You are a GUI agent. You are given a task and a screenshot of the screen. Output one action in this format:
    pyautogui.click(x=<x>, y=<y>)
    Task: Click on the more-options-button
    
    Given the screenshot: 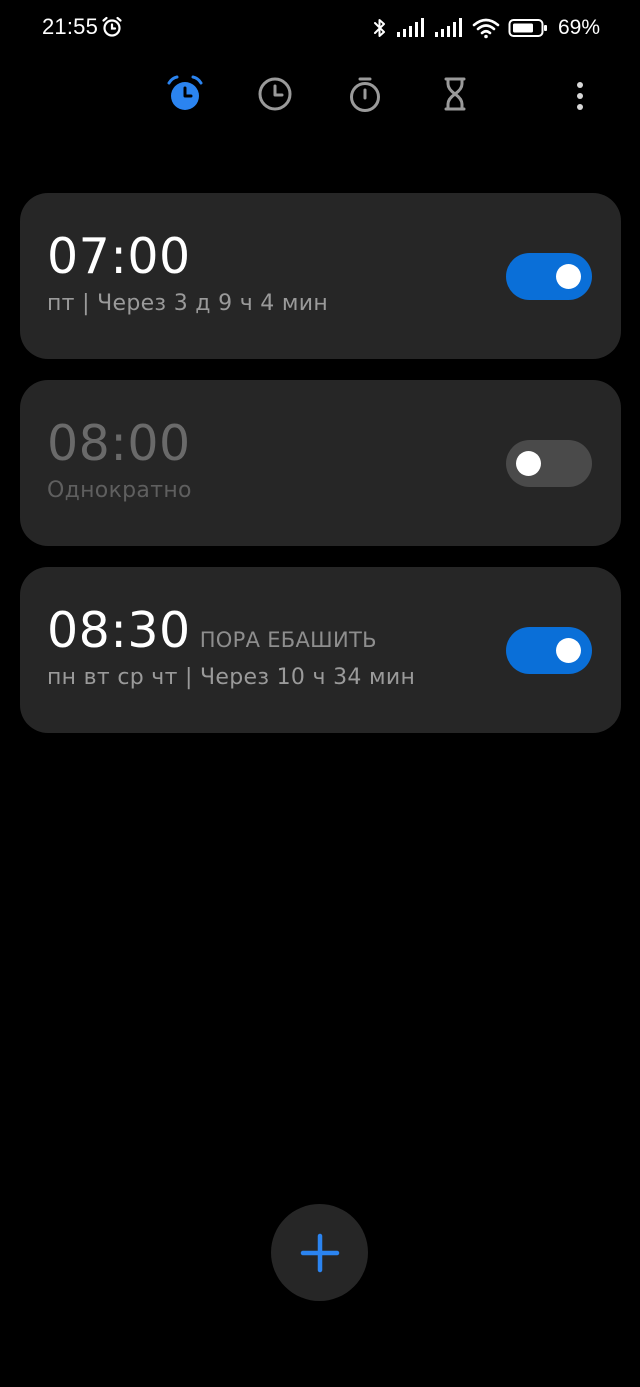 What is the action you would take?
    pyautogui.click(x=580, y=96)
    